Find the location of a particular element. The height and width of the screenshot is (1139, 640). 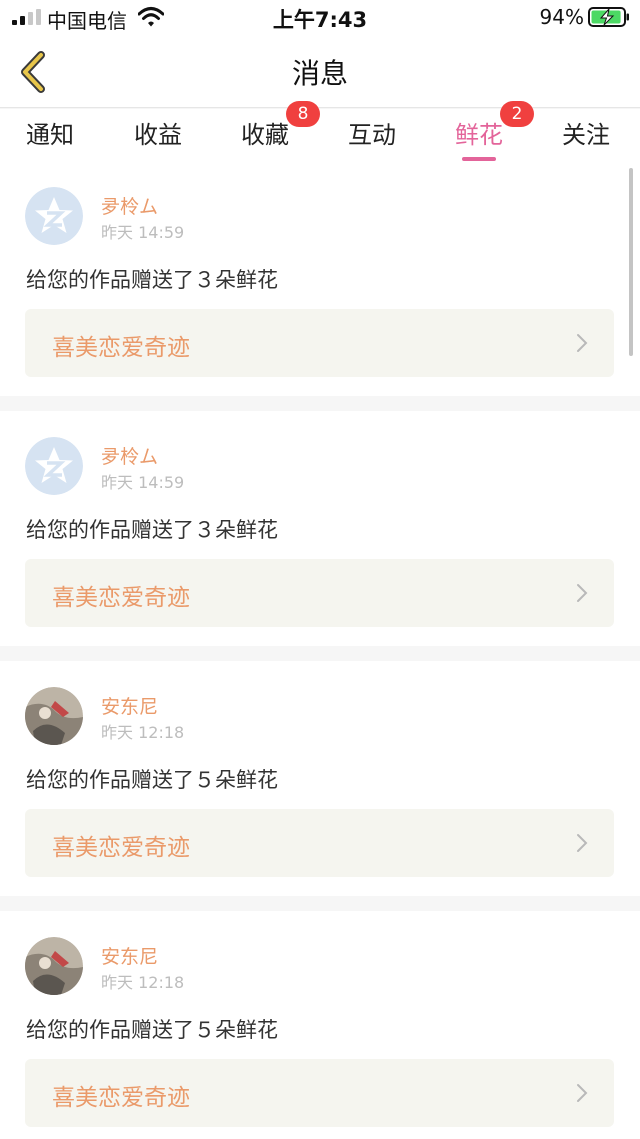

battery-percentage: 94% is located at coordinates (561, 17).